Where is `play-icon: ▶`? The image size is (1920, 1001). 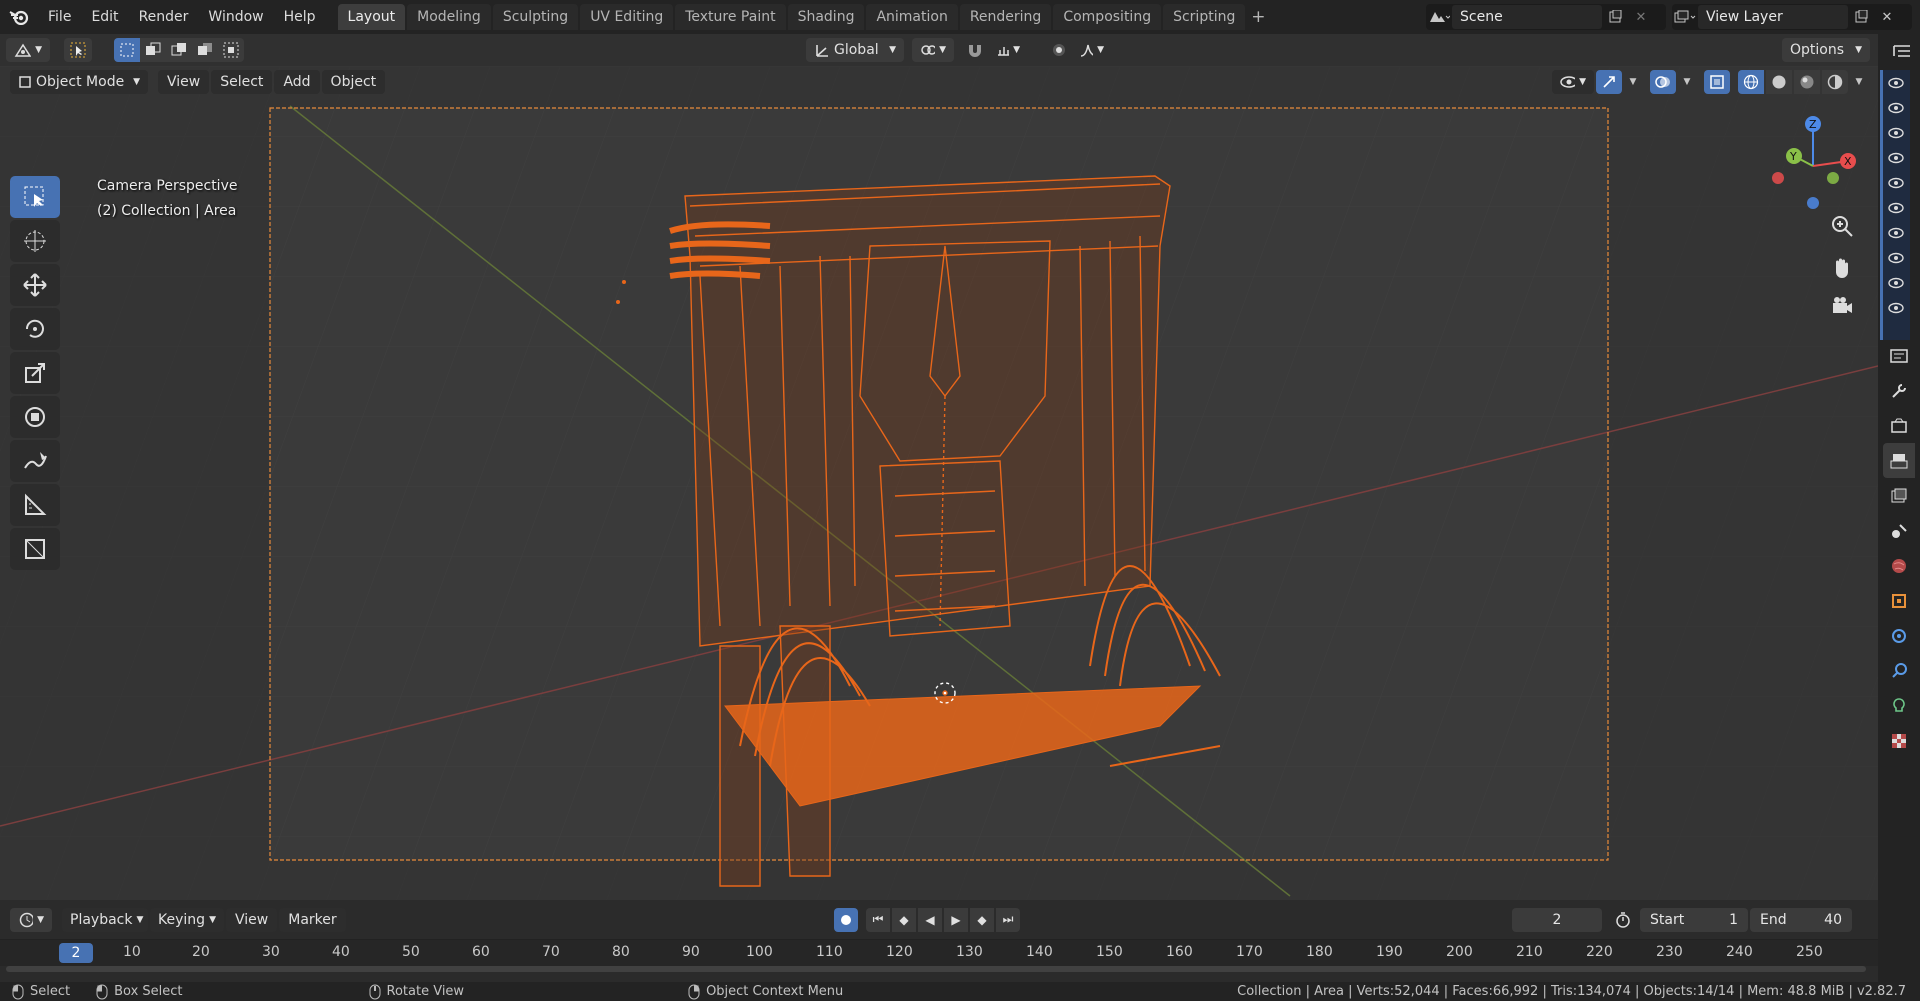
play-icon: ▶ is located at coordinates (956, 919).